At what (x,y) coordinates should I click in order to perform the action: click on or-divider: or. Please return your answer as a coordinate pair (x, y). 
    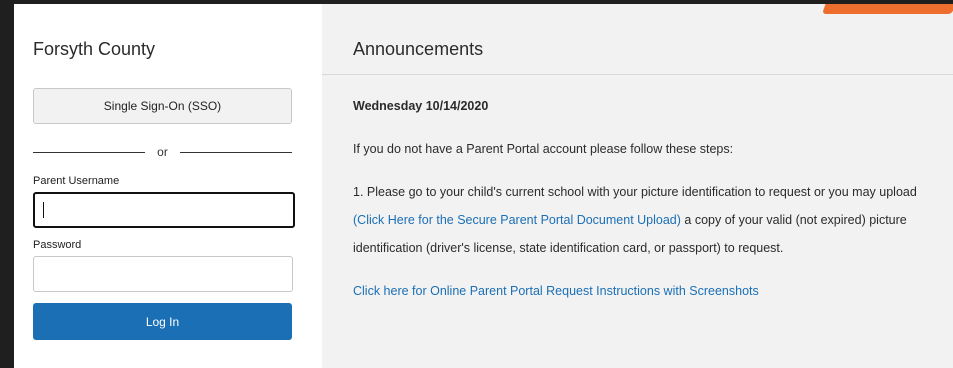
    Looking at the image, I should click on (163, 152).